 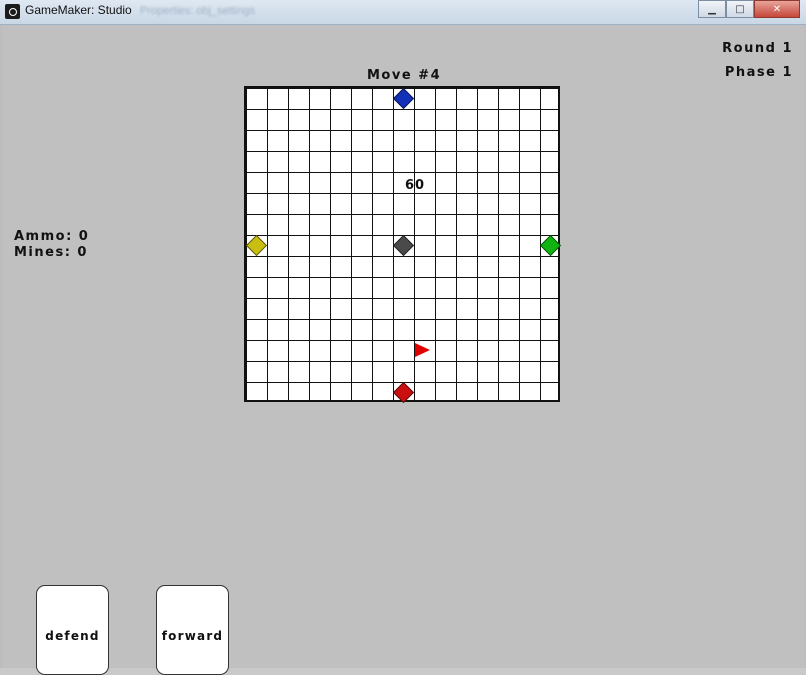 What do you see at coordinates (404, 75) in the screenshot?
I see `move-counter: Move #4` at bounding box center [404, 75].